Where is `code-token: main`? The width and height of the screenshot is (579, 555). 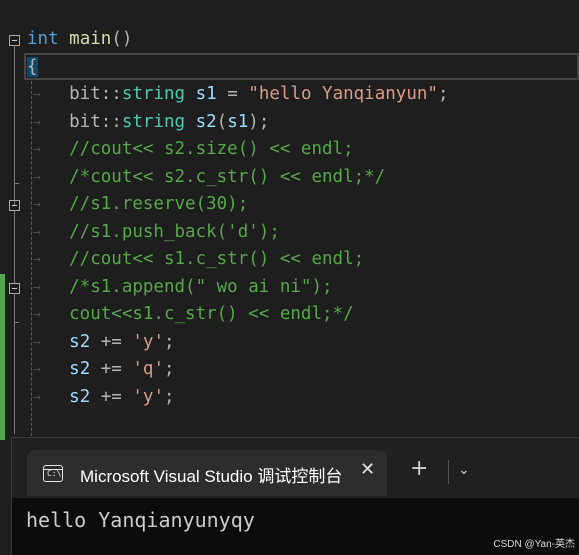 code-token: main is located at coordinates (90, 39).